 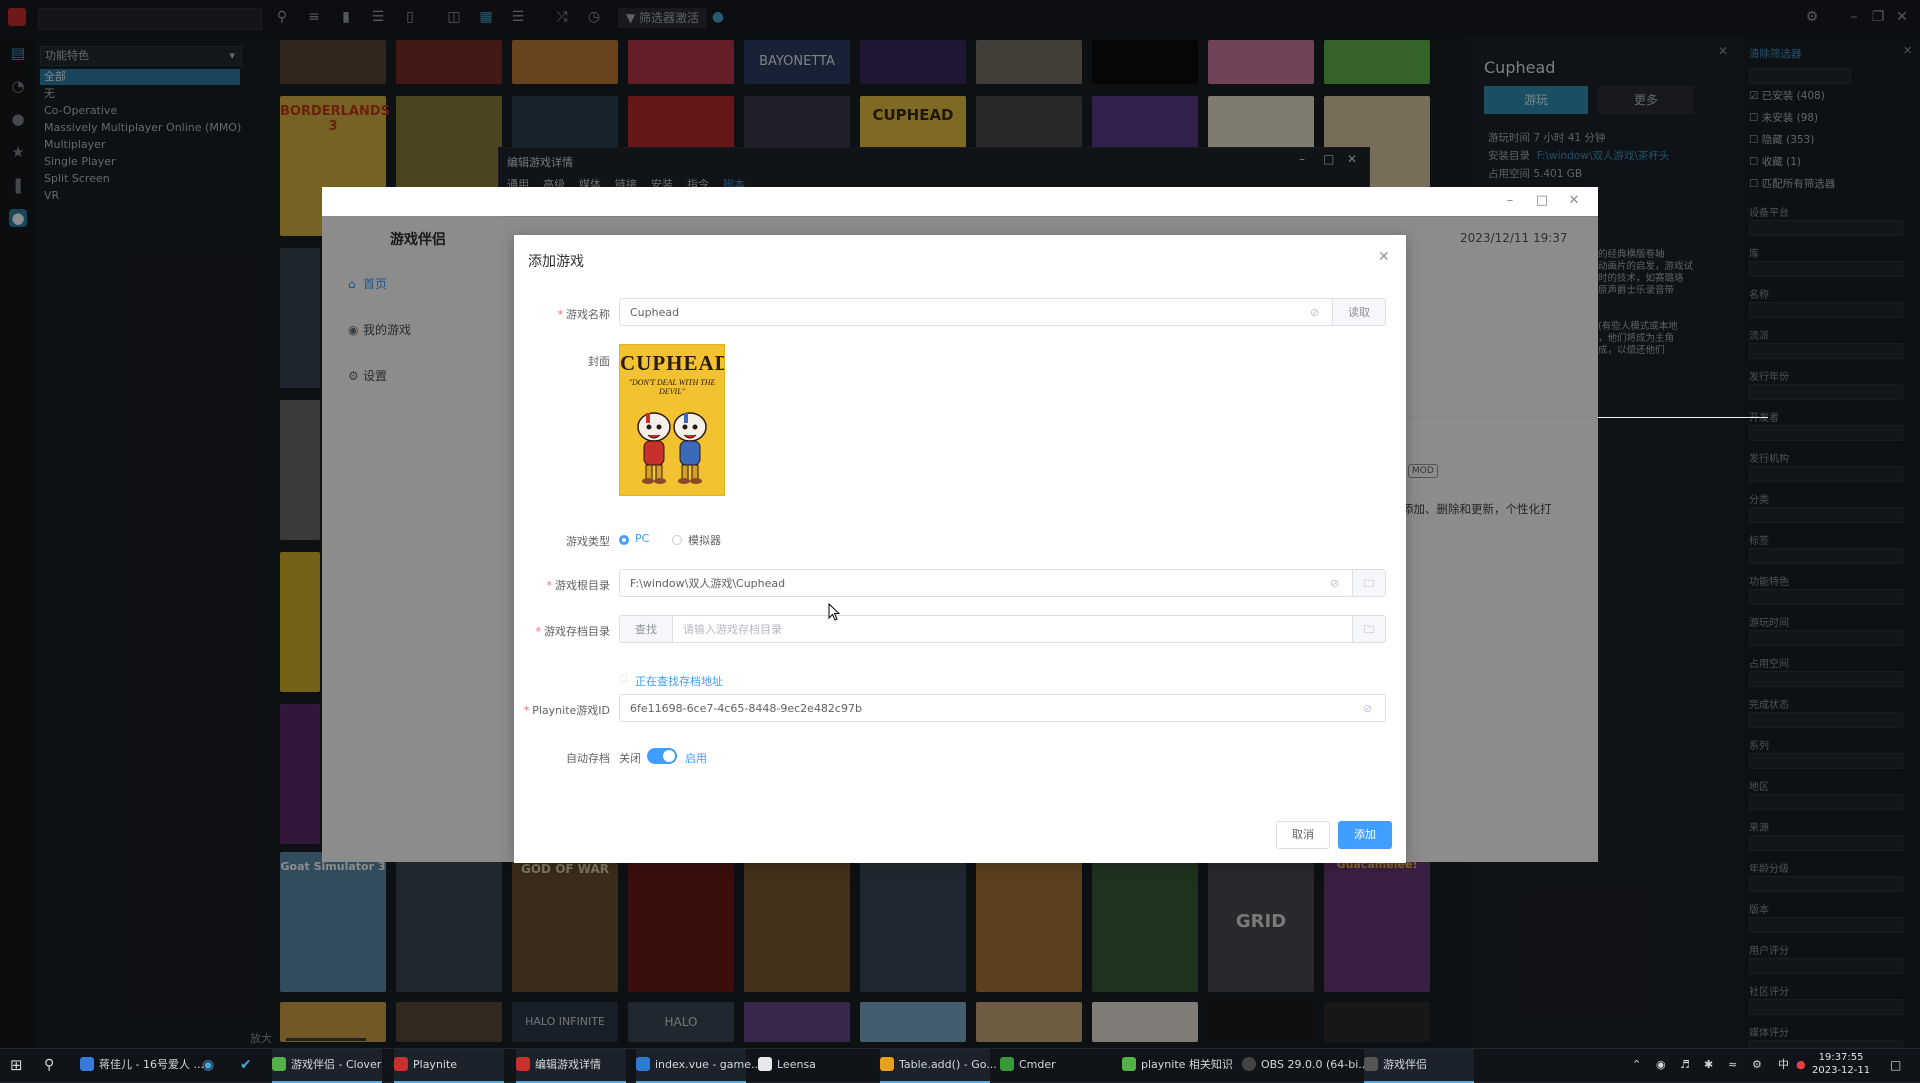 I want to click on tray-app-icon: ●, so click(x=1801, y=1065).